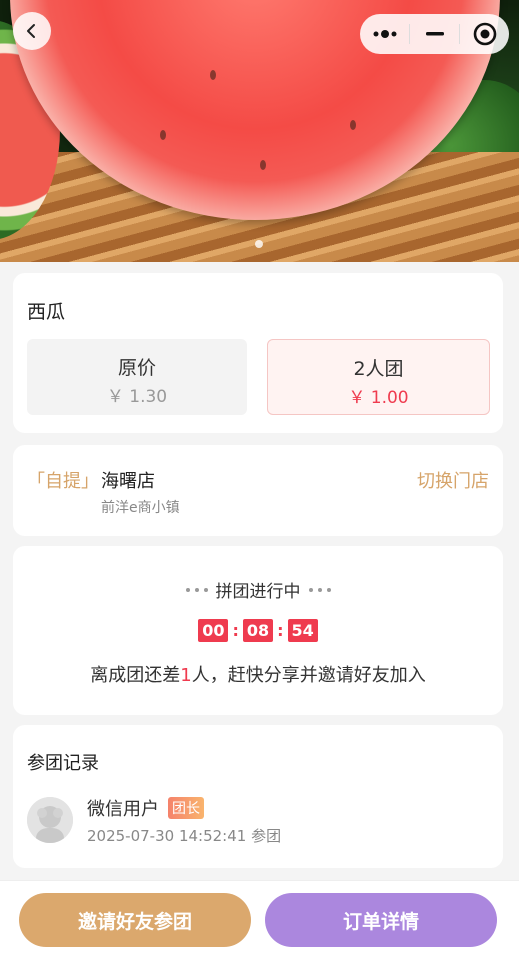  I want to click on switch-store-link: 切换门店, so click(453, 480).